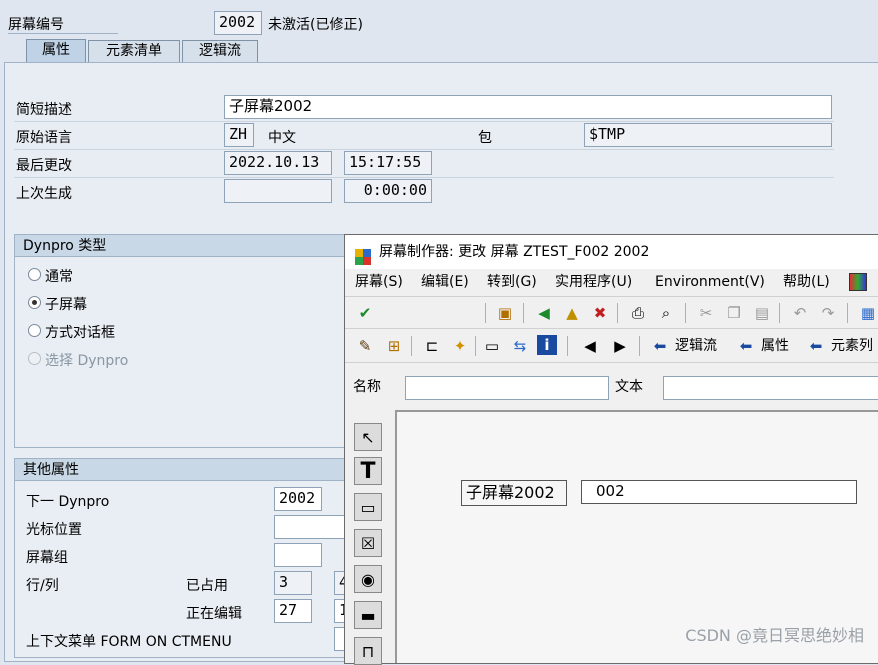  What do you see at coordinates (514, 493) in the screenshot?
I see `canvas-text-element: 子屏幕2002` at bounding box center [514, 493].